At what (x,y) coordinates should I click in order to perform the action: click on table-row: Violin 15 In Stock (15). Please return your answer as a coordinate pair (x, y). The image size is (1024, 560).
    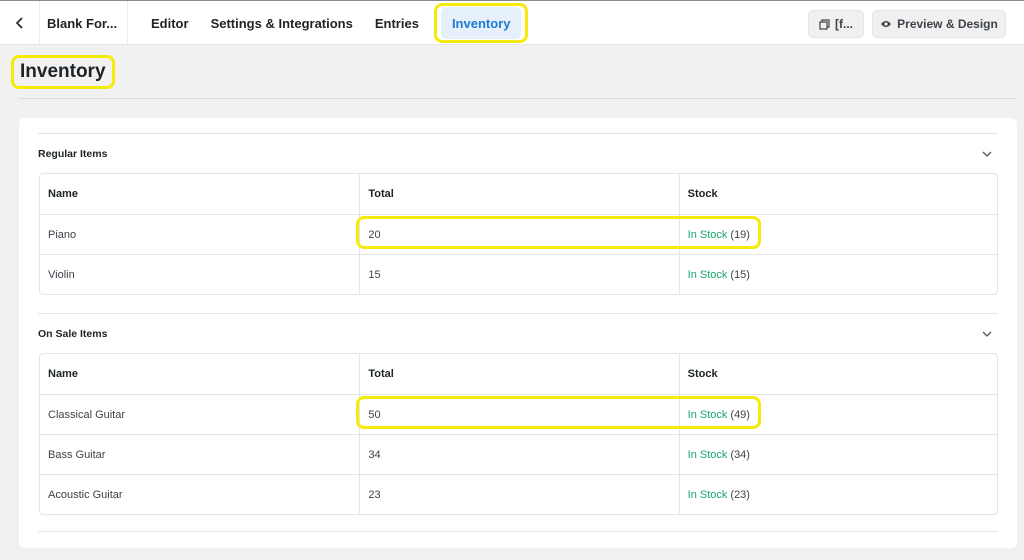
    Looking at the image, I should click on (518, 274).